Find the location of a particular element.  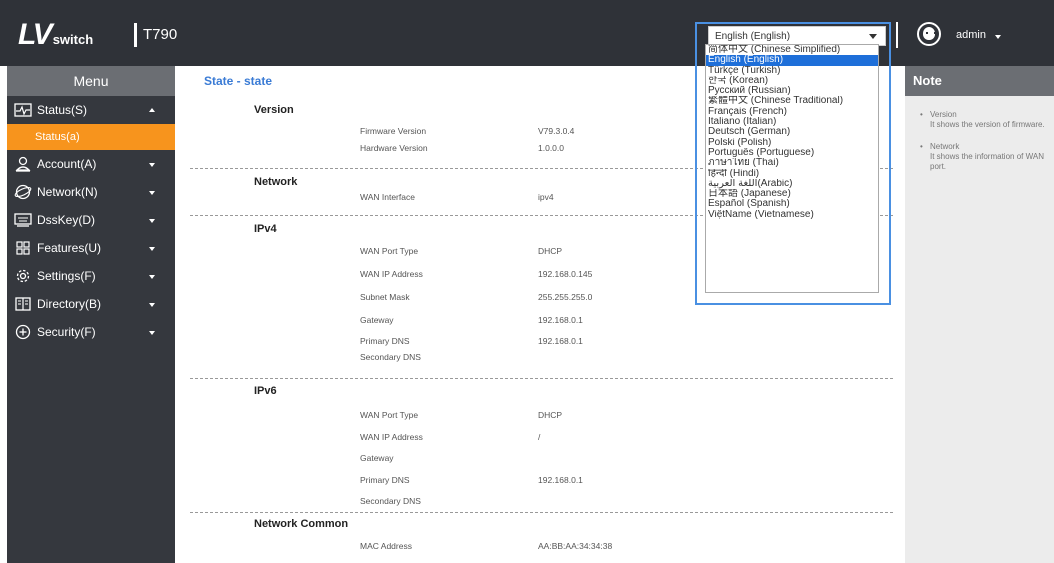

field-label: Firmware Version is located at coordinates (393, 131).